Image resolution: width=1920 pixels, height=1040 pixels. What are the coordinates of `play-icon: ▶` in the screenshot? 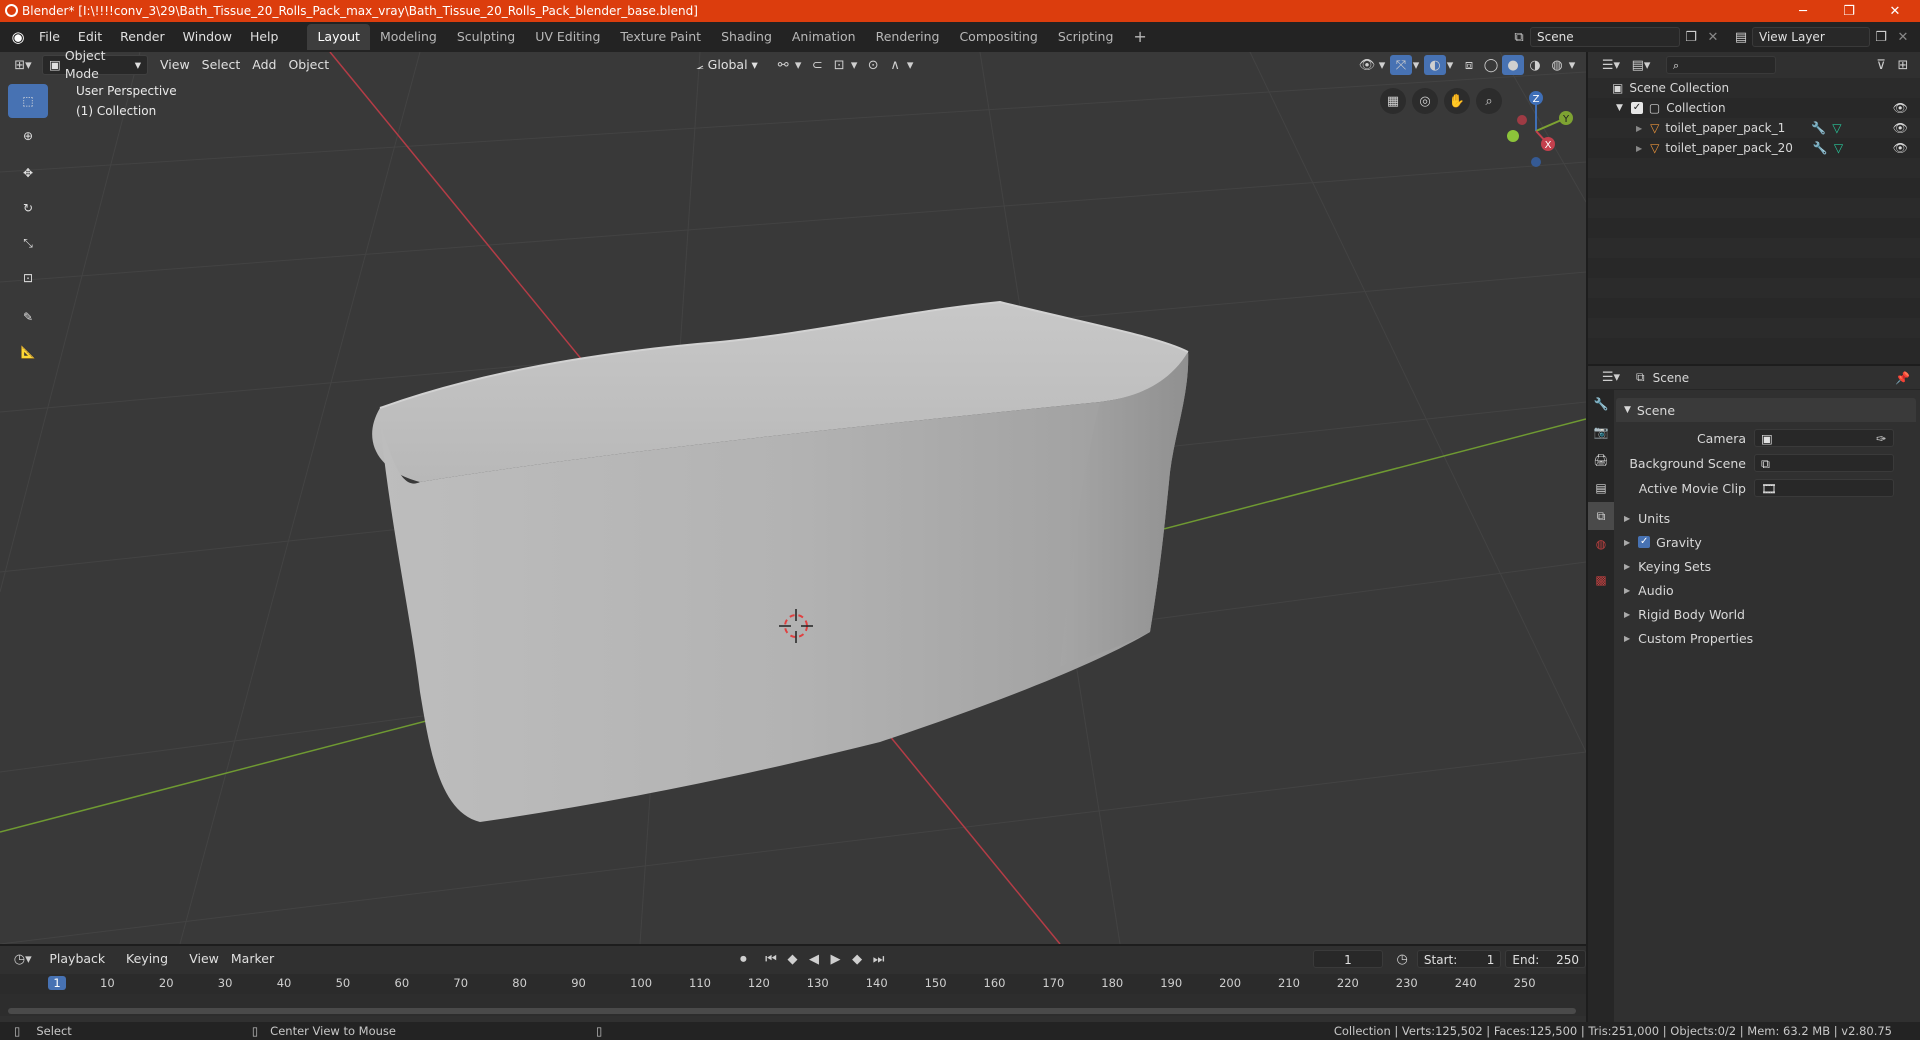 It's located at (836, 959).